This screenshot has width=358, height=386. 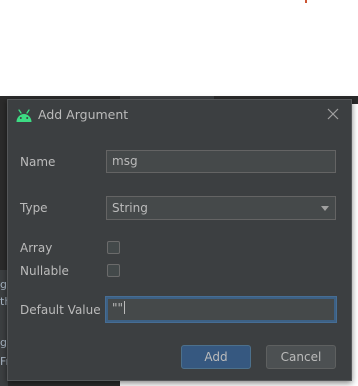 What do you see at coordinates (216, 357) in the screenshot?
I see `add-button: Add` at bounding box center [216, 357].